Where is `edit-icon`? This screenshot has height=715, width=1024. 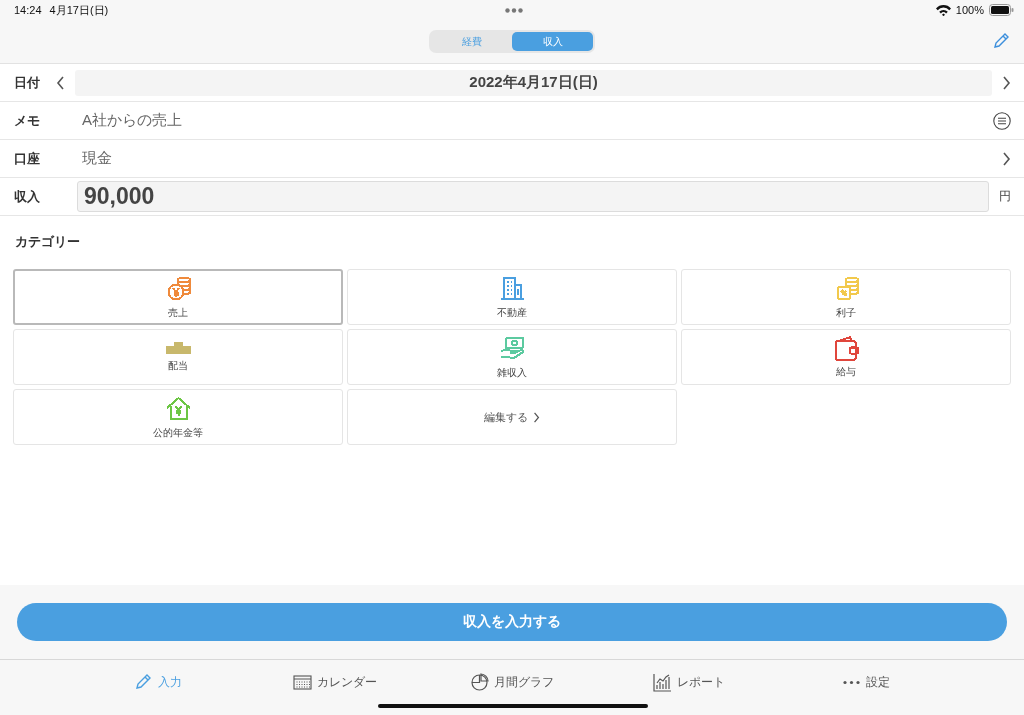
edit-icon is located at coordinates (1001, 41).